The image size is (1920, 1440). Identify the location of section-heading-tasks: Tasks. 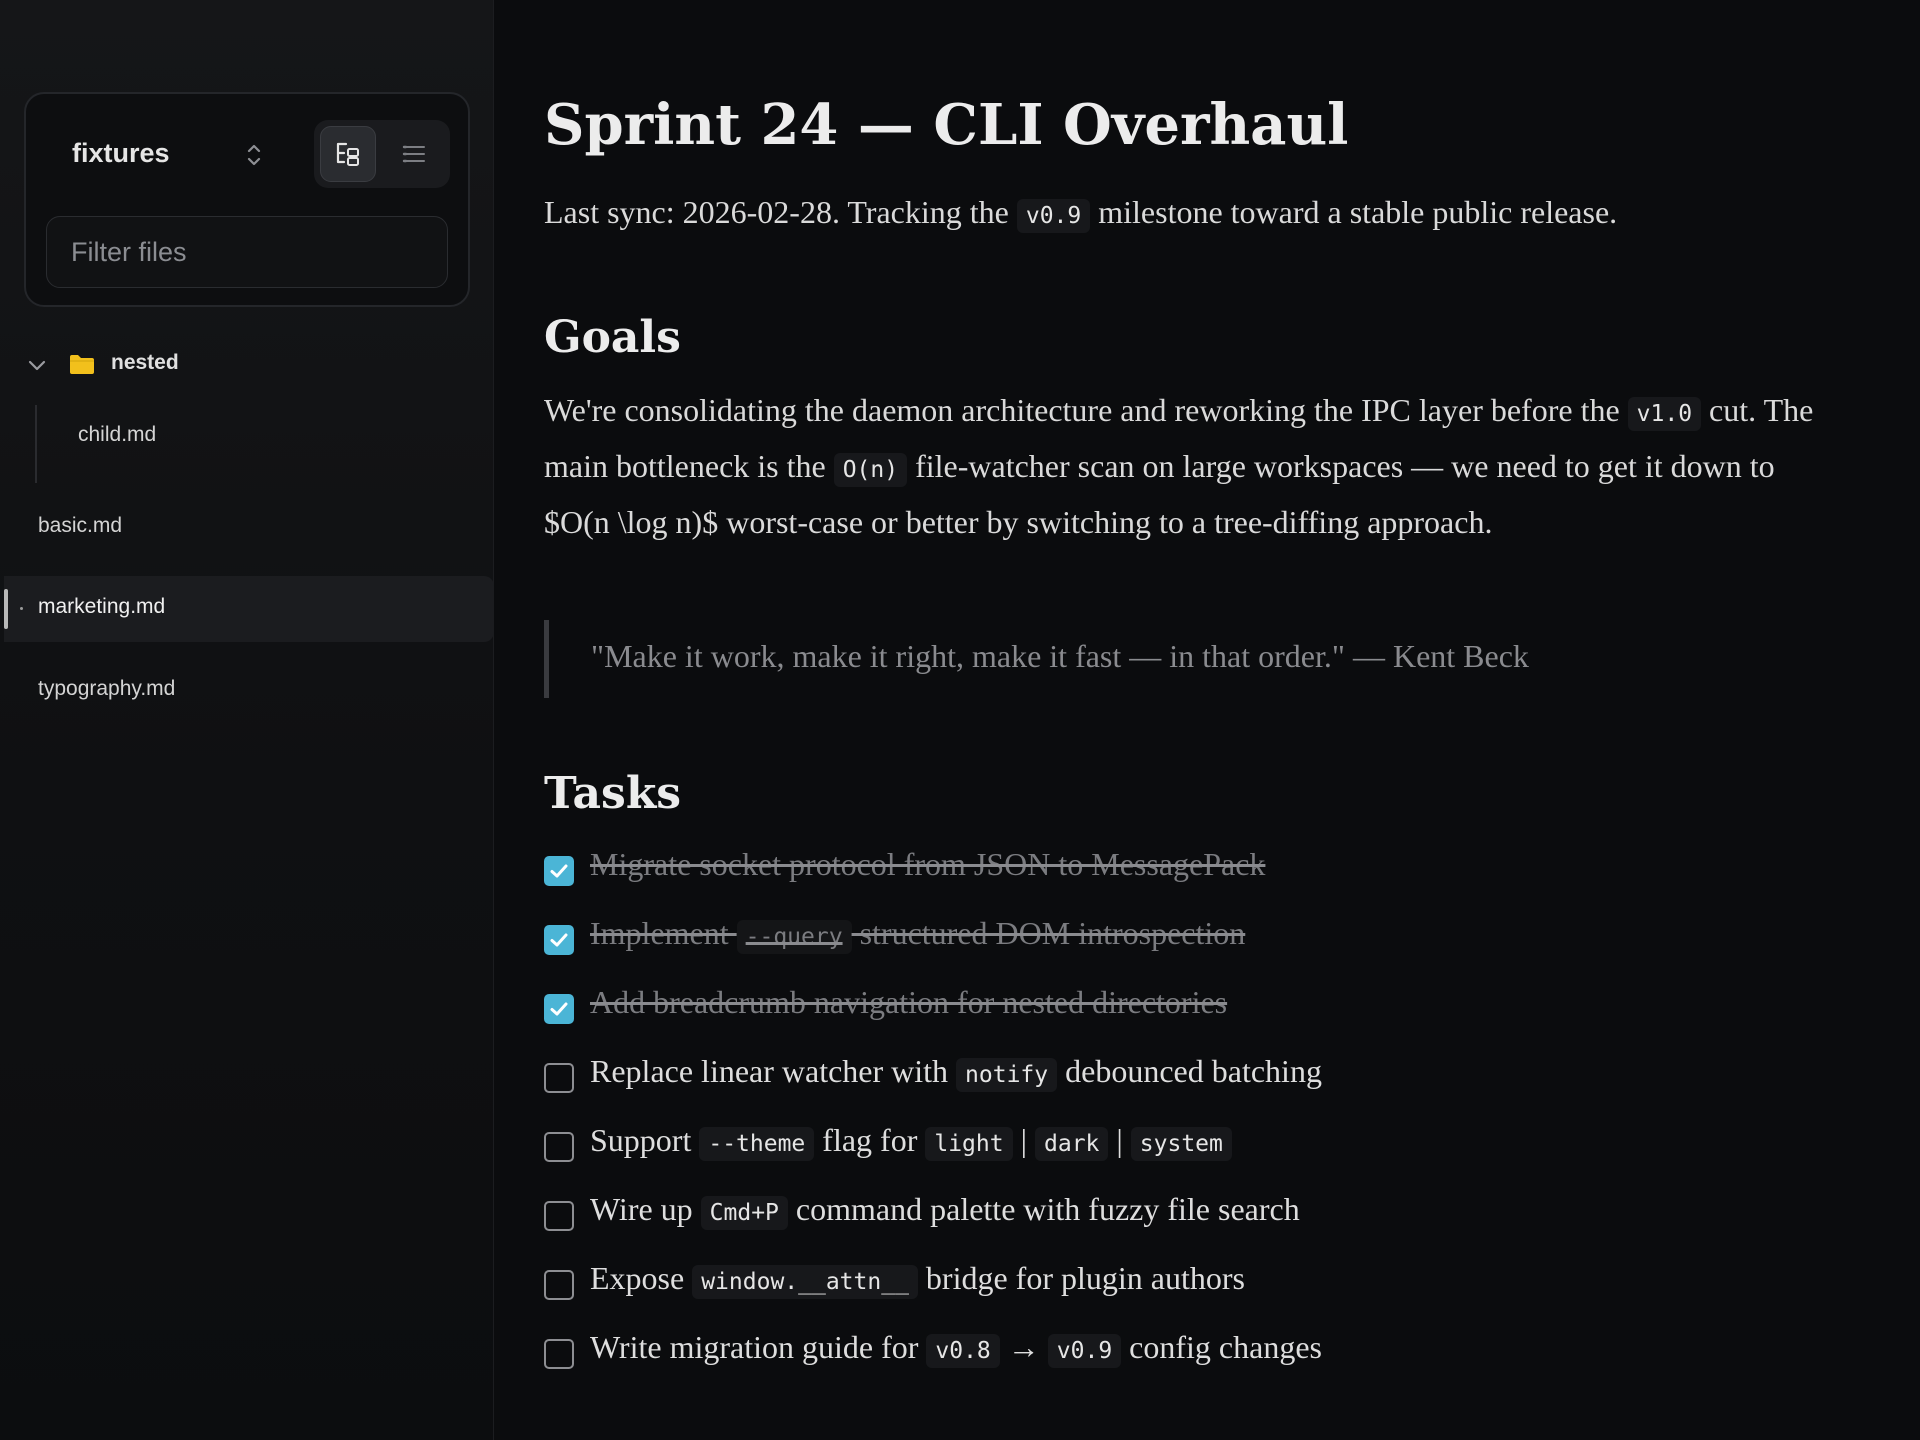
(613, 793).